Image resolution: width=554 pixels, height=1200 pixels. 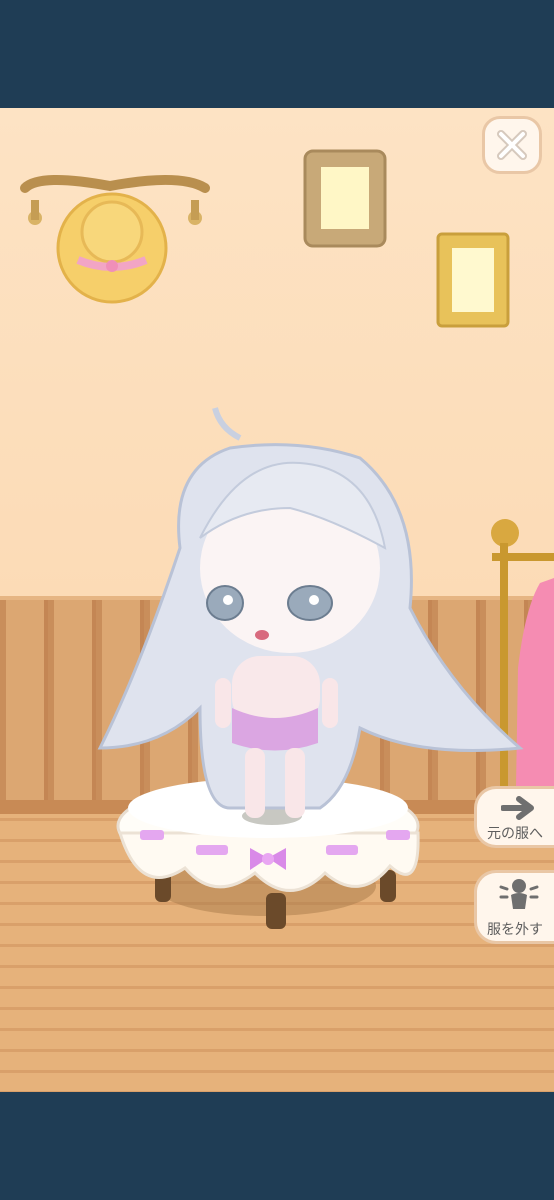 I want to click on remove-clothes-button: 服を外す, so click(x=514, y=907).